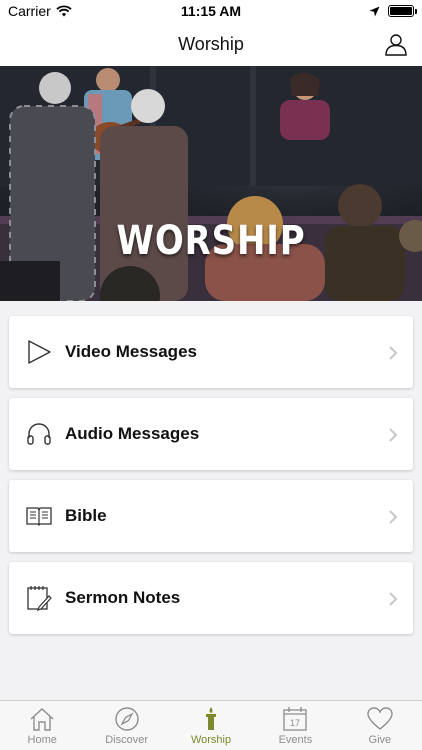 Image resolution: width=422 pixels, height=750 pixels. What do you see at coordinates (39, 352) in the screenshot?
I see `play-icon` at bounding box center [39, 352].